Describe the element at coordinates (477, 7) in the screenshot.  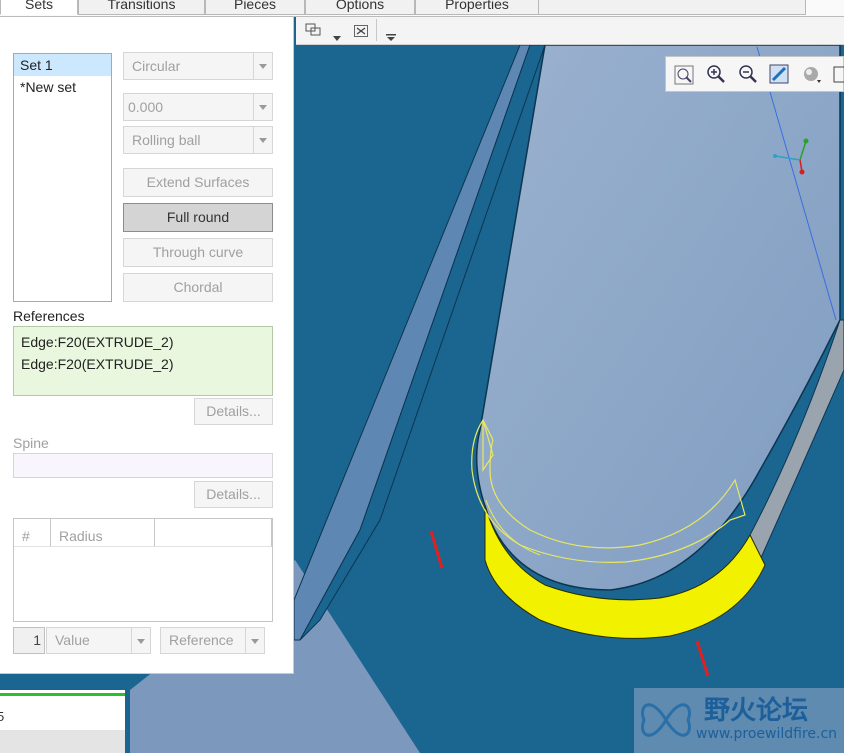
I see `tab-properties: Properties` at that location.